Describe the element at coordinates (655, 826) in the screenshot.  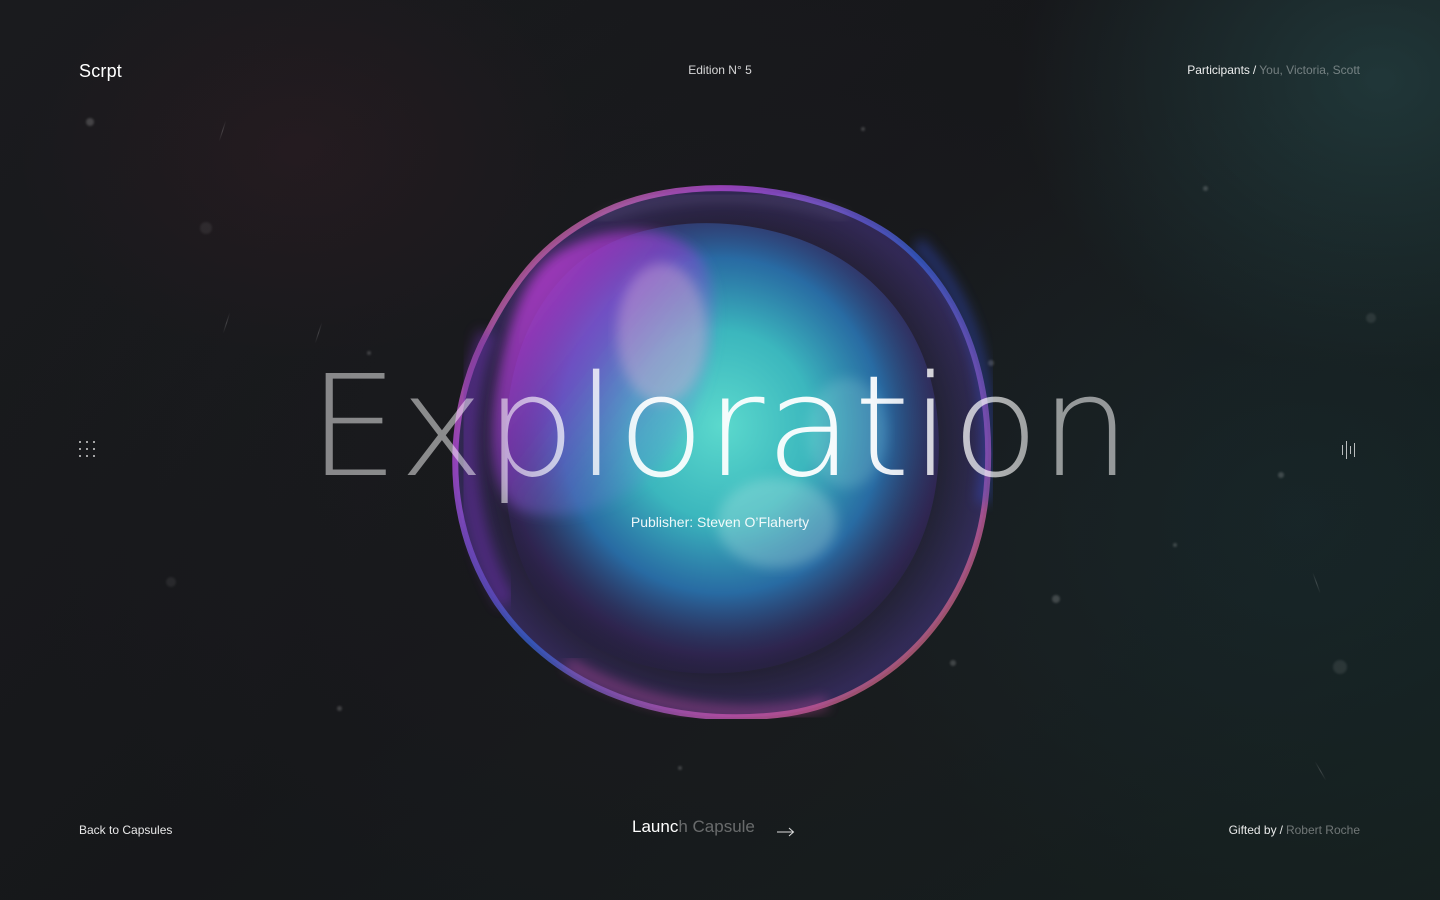
I see `launch-label-highlight: Launc` at that location.